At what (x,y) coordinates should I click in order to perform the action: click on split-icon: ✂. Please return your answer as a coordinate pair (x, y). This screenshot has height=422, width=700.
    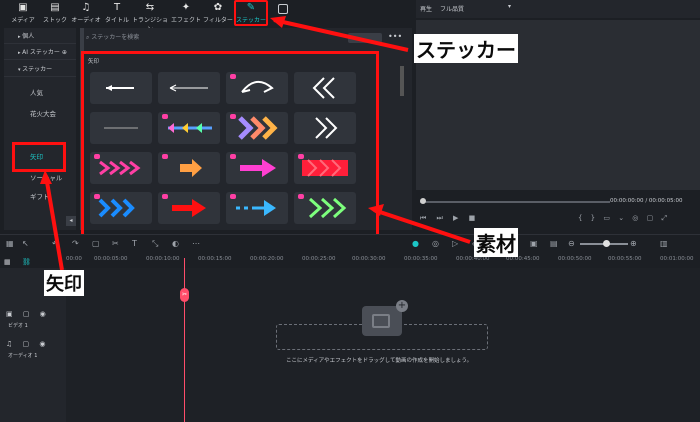
    Looking at the image, I should click on (115, 243).